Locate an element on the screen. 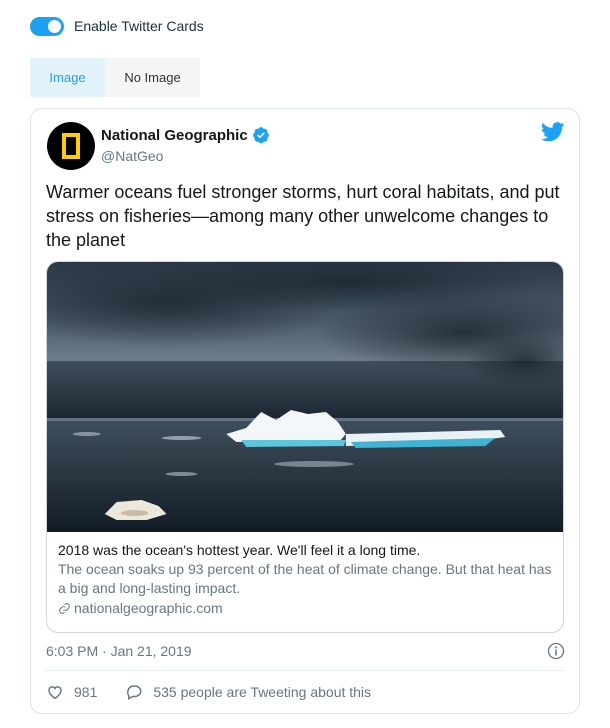  like-count: 981 is located at coordinates (86, 692).